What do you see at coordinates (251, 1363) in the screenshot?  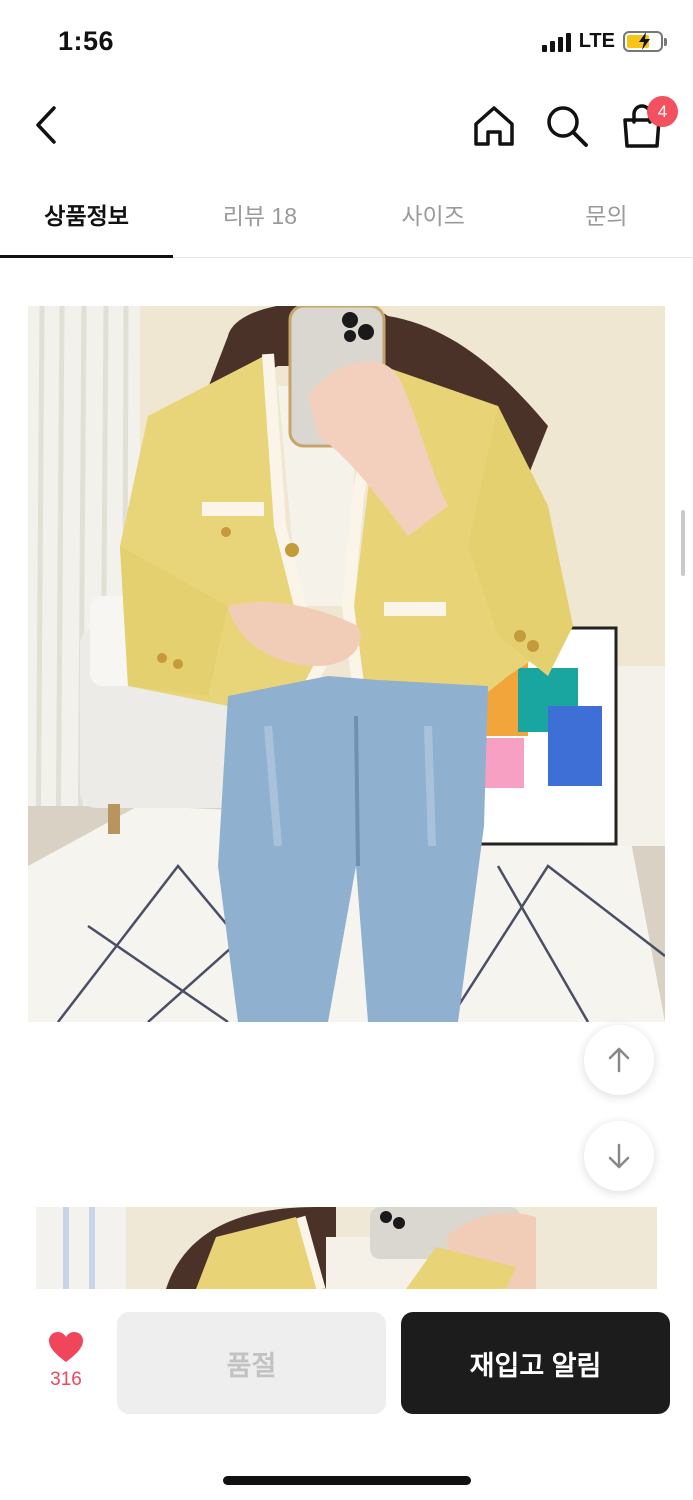 I see `soldout-button: 품절` at bounding box center [251, 1363].